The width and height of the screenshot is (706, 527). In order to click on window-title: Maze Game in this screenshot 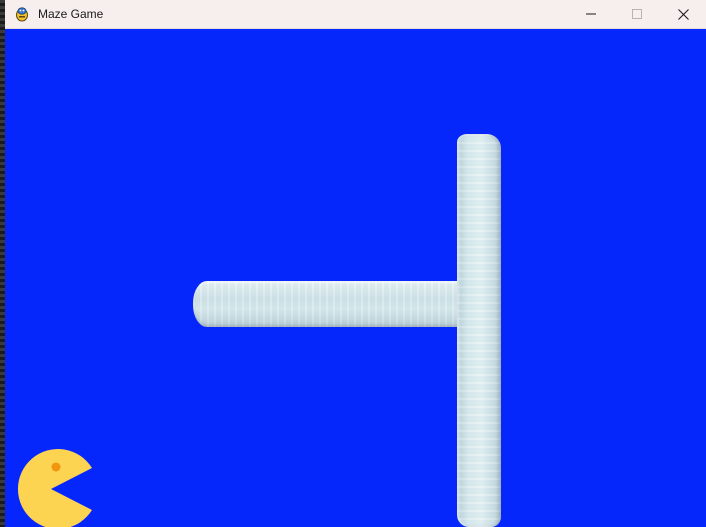, I will do `click(71, 14)`.